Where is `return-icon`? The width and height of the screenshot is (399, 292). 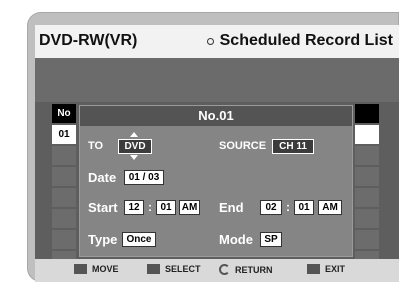 return-icon is located at coordinates (224, 269).